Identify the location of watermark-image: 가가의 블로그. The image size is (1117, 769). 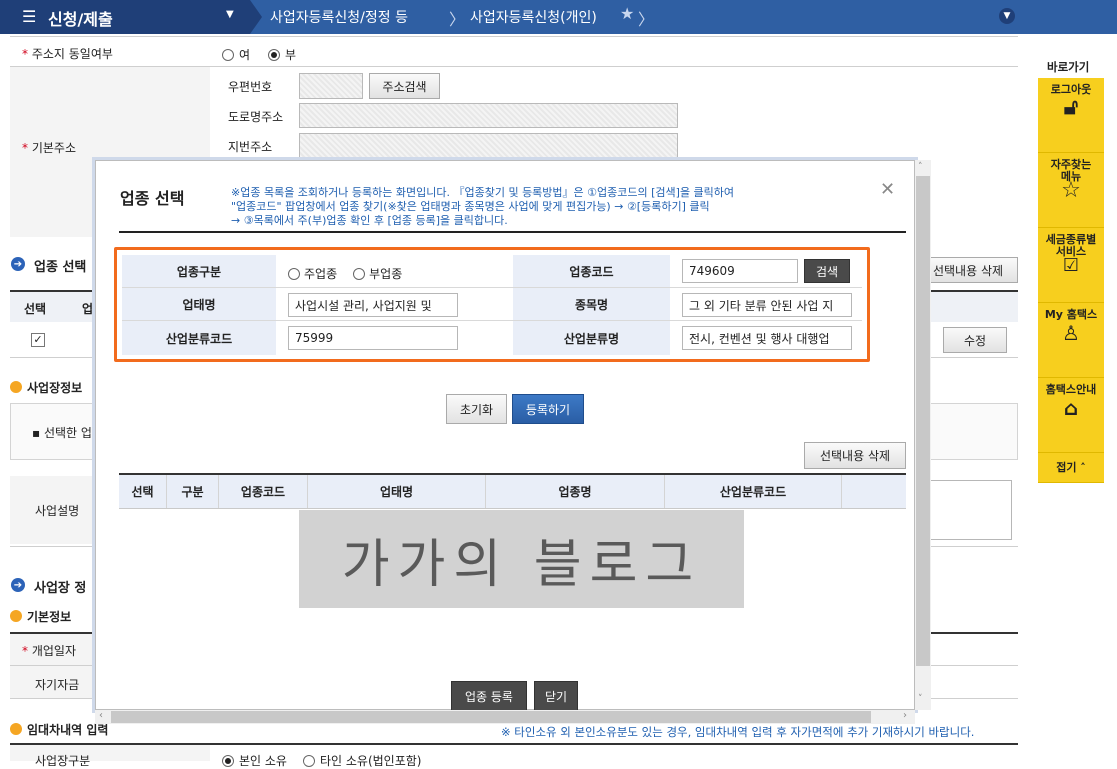
(521, 559).